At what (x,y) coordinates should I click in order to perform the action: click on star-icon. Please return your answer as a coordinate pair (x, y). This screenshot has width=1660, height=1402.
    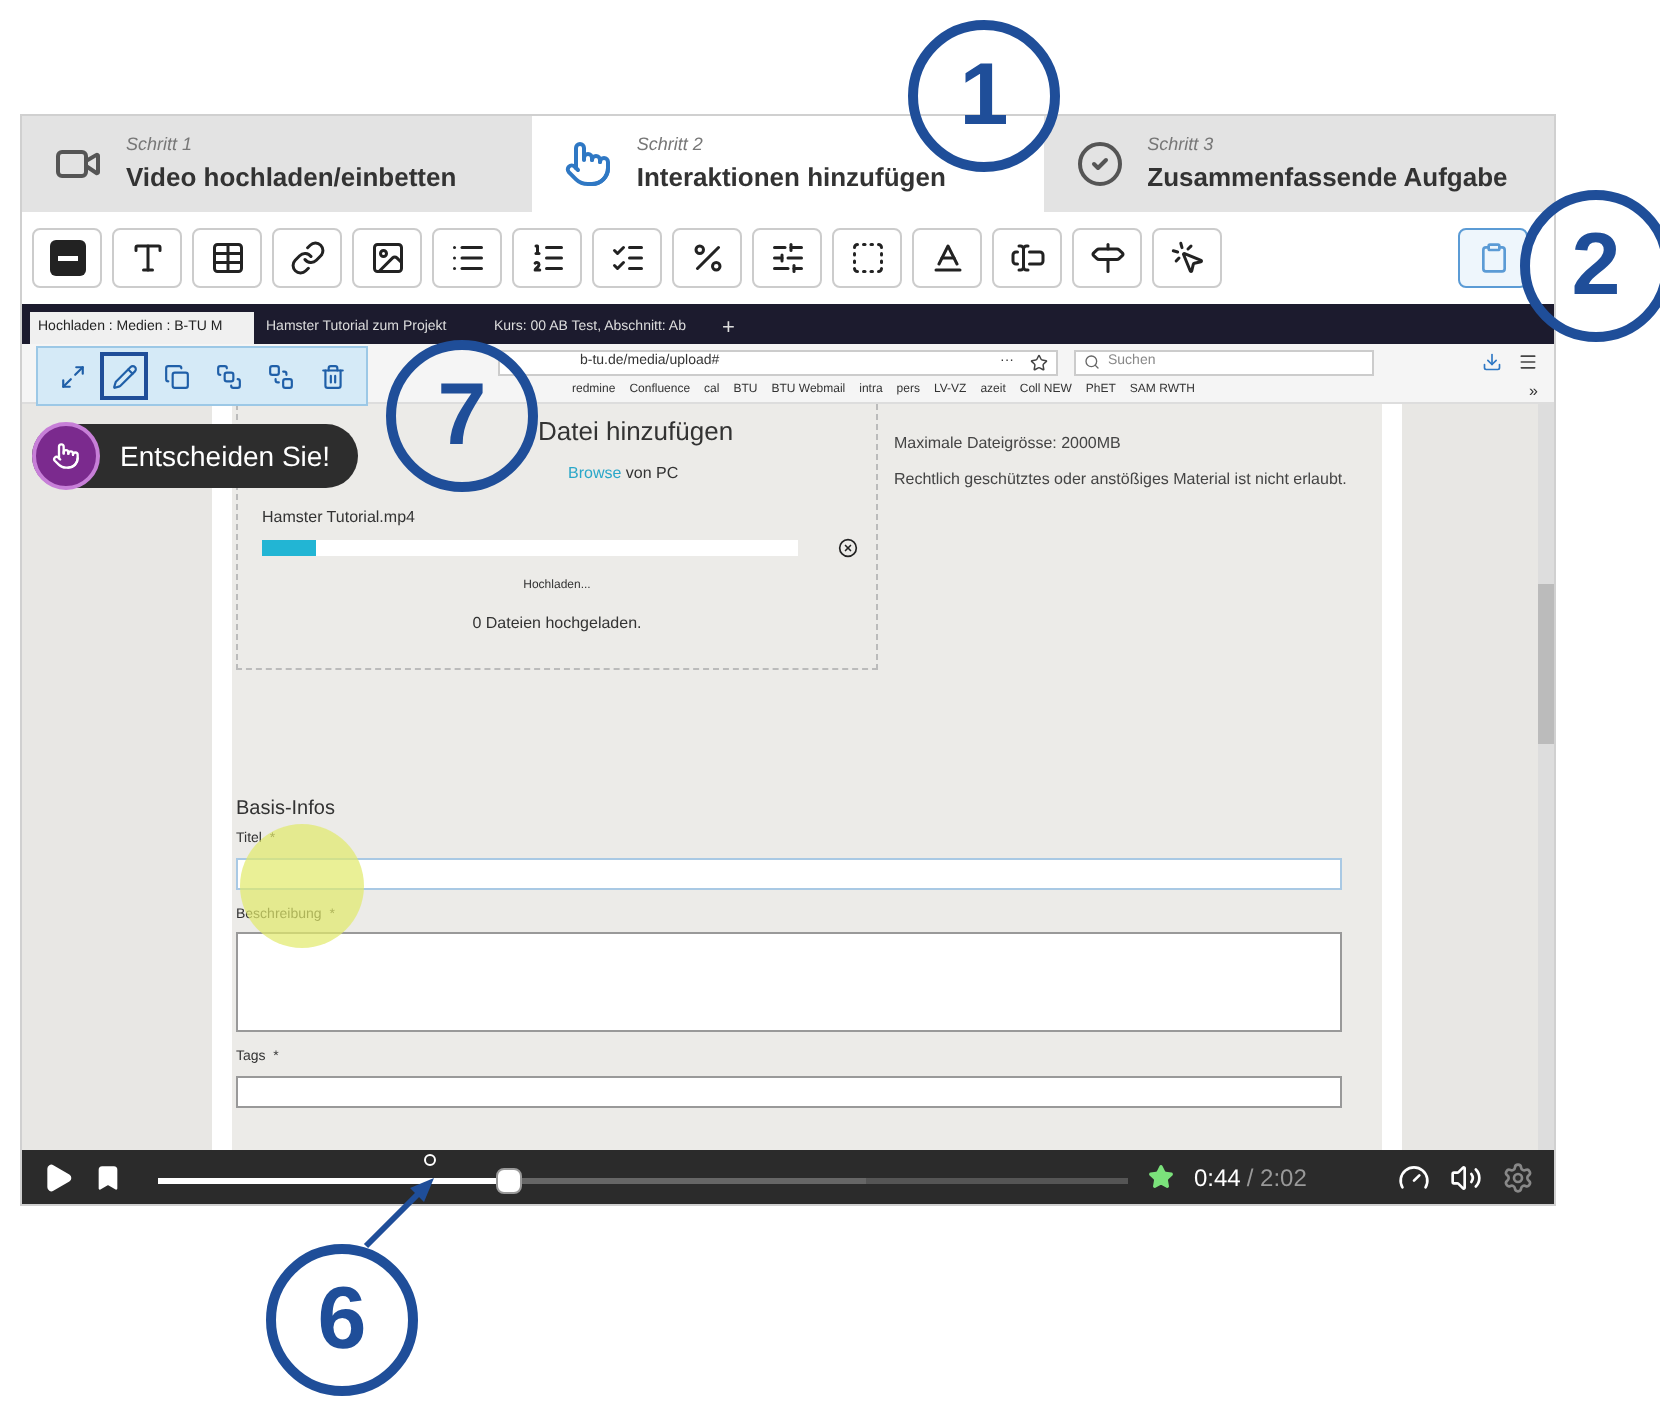
    Looking at the image, I should click on (1039, 362).